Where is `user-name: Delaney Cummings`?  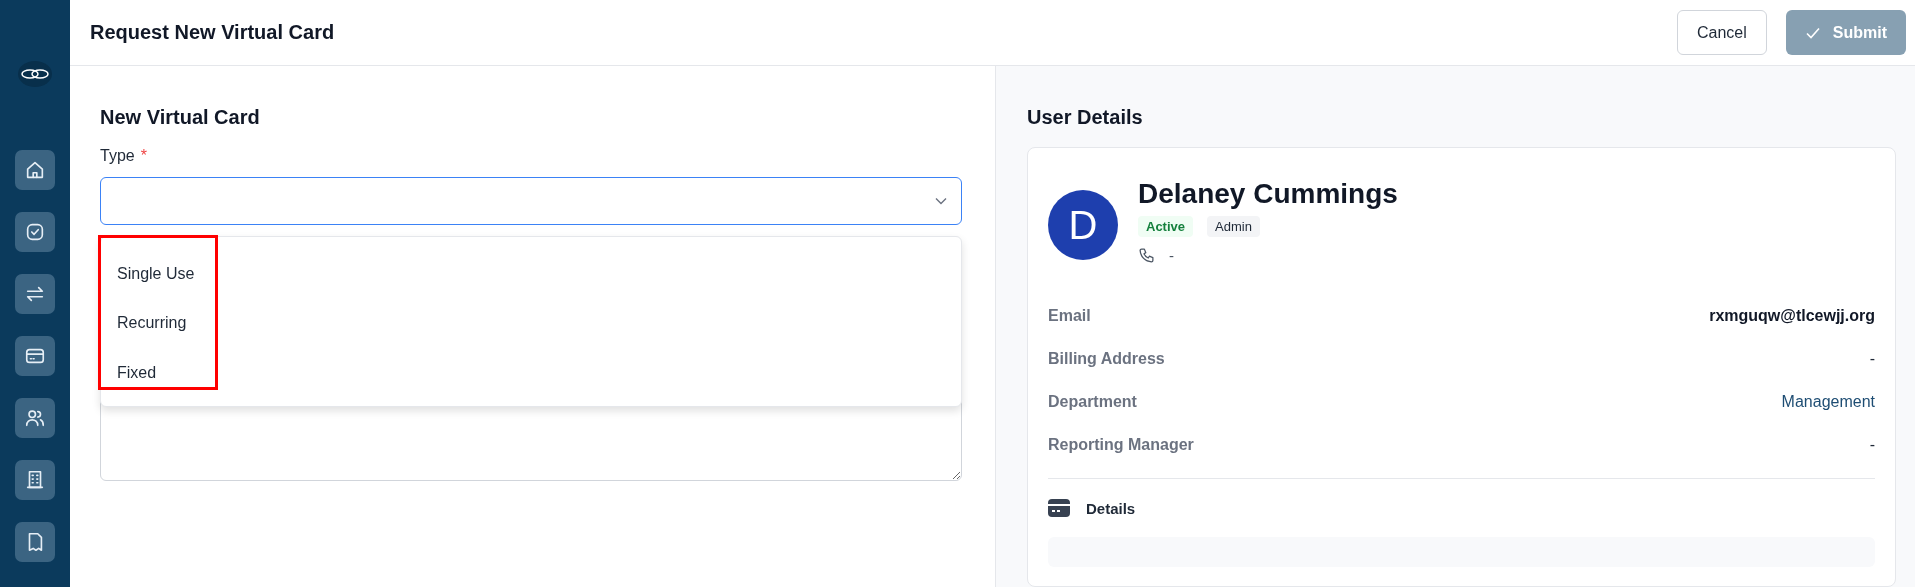
user-name: Delaney Cummings is located at coordinates (1268, 194).